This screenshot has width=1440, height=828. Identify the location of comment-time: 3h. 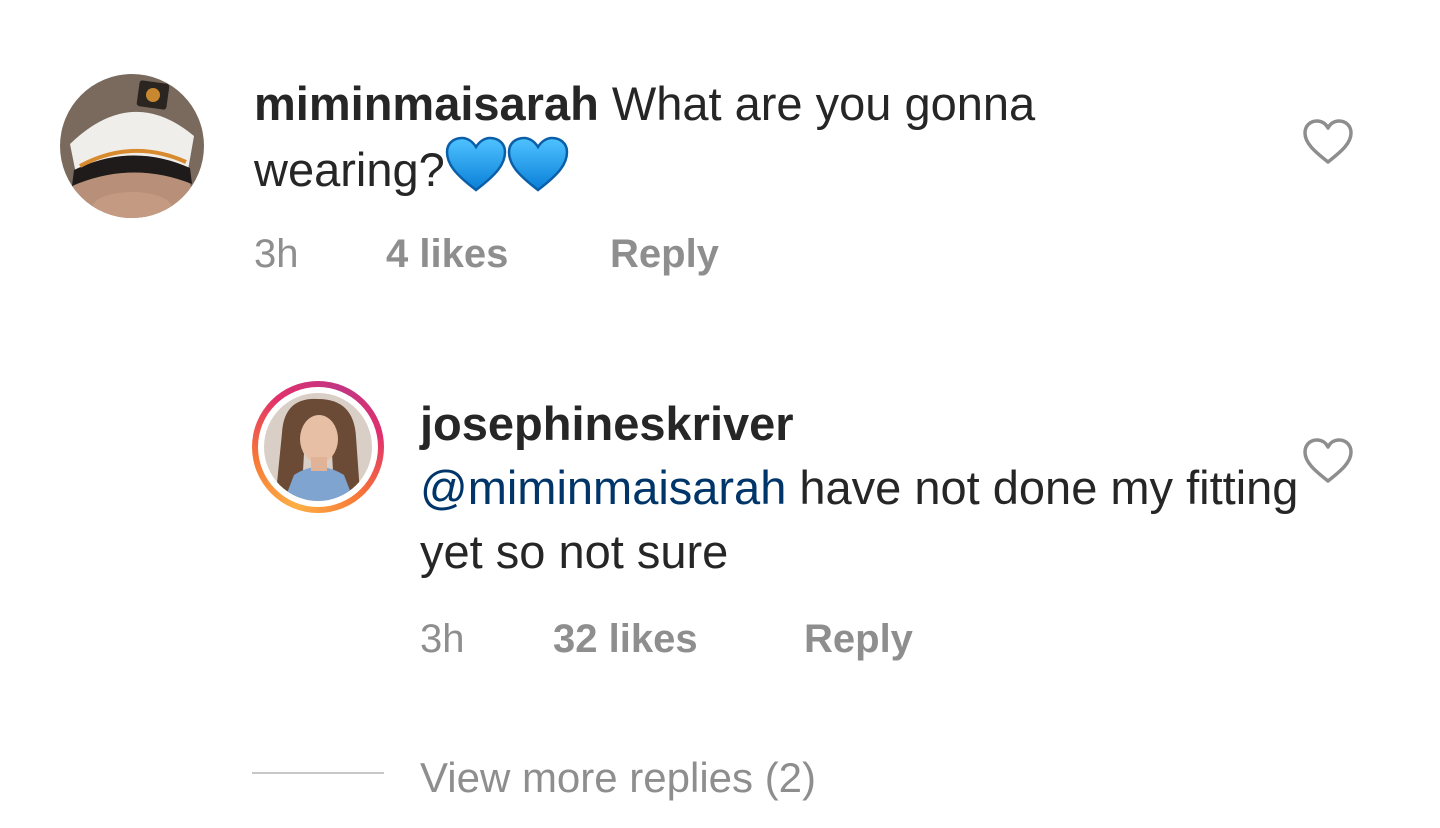
(276, 254).